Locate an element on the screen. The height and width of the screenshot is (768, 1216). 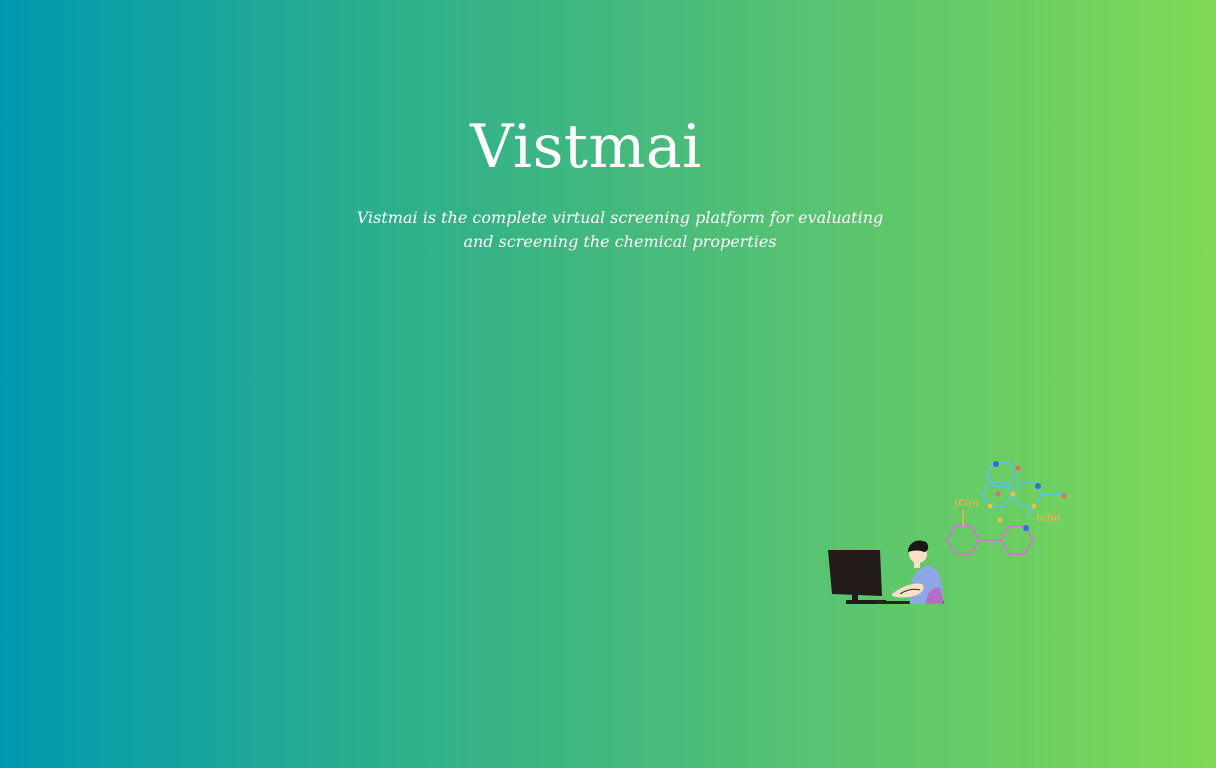
person-icon is located at coordinates (918, 572).